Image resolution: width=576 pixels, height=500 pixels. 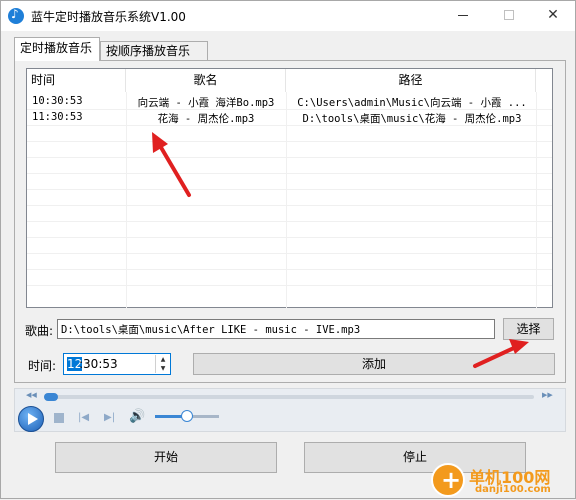 I want to click on select-file-button: 选择, so click(x=528, y=329).